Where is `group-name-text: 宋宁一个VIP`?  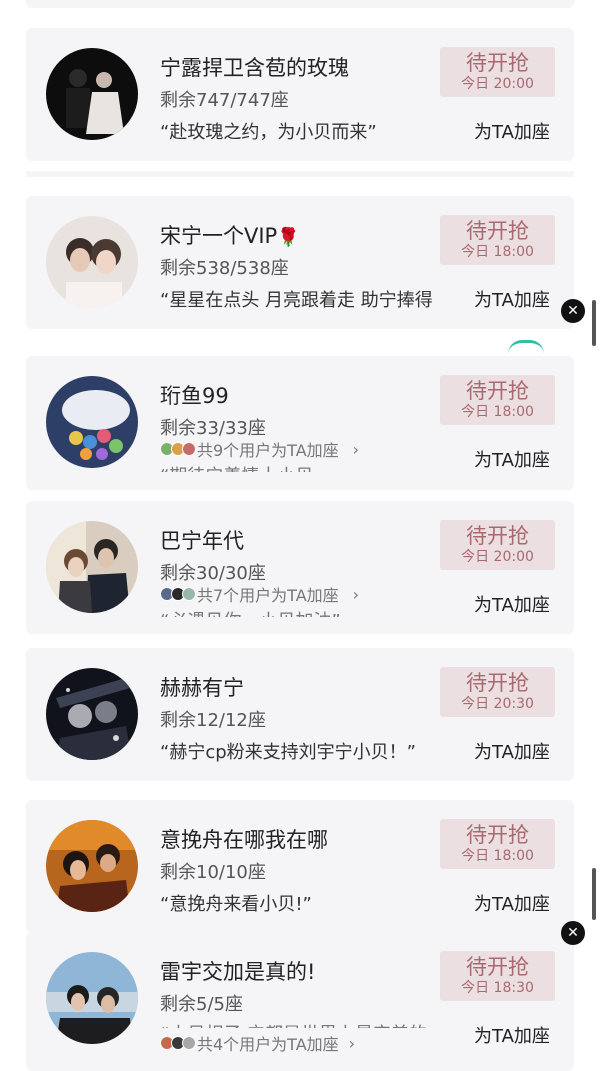 group-name-text: 宋宁一个VIP is located at coordinates (219, 236).